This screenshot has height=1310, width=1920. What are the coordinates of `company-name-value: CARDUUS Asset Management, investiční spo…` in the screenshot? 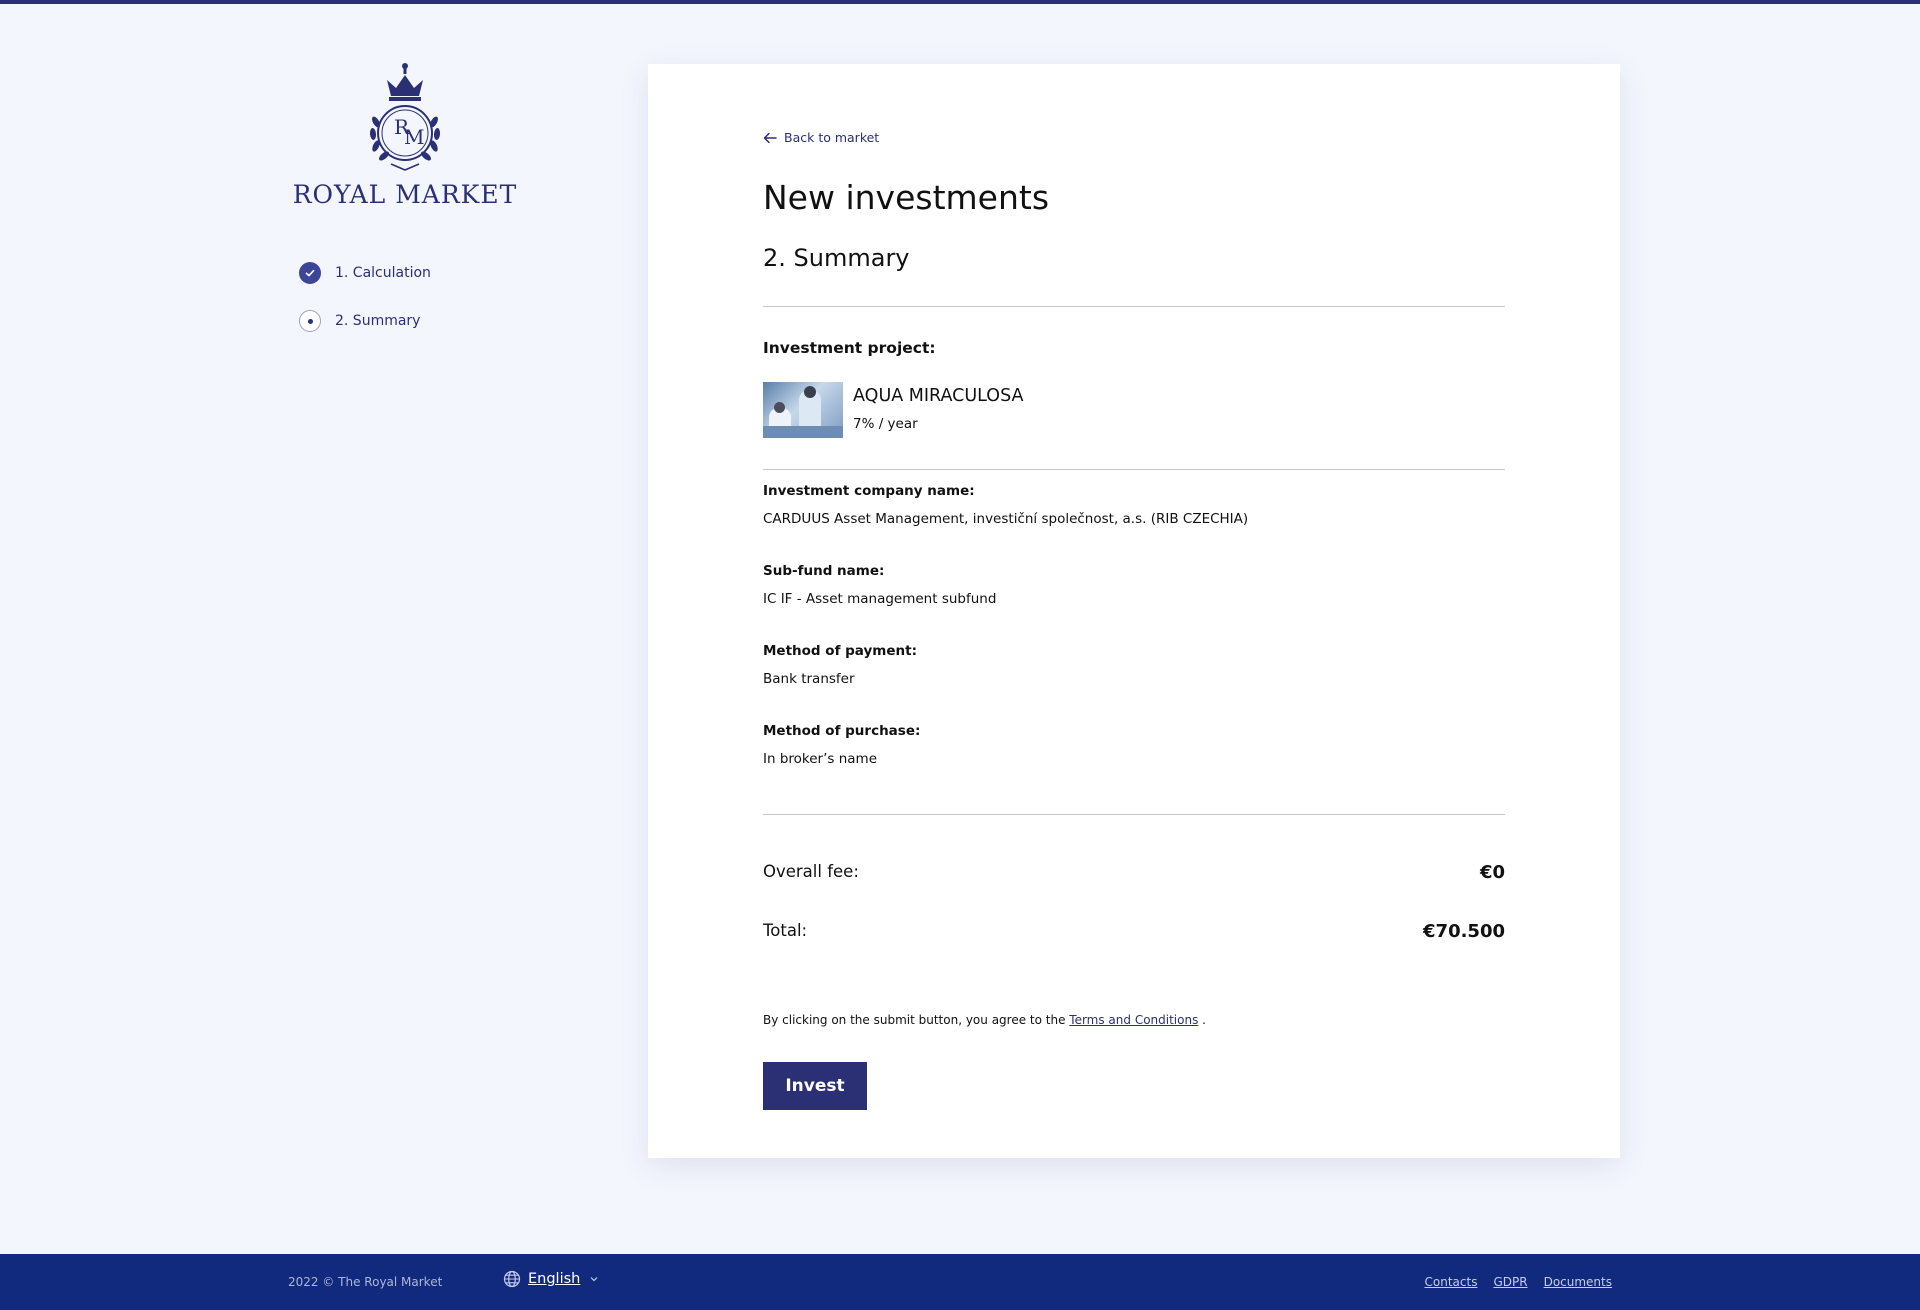 It's located at (1006, 519).